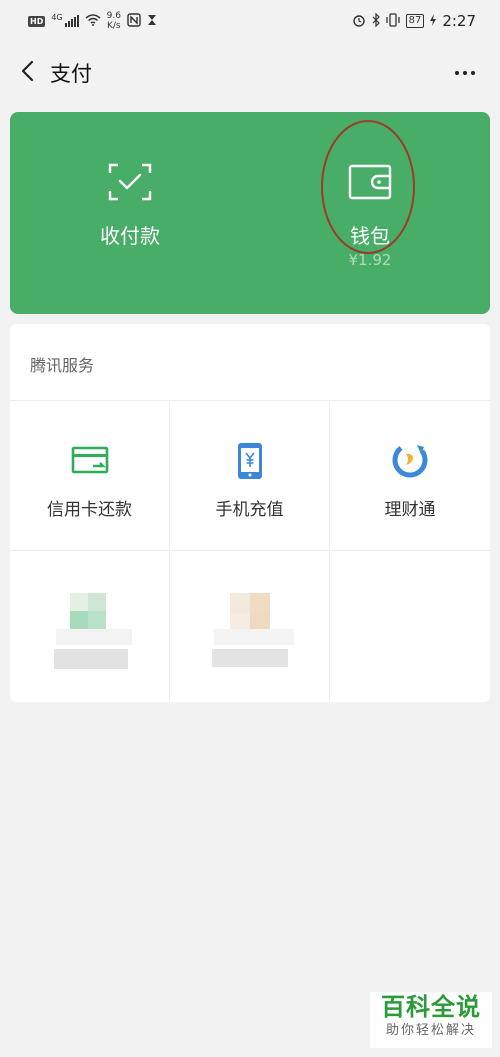 The height and width of the screenshot is (1057, 500). What do you see at coordinates (71, 74) in the screenshot?
I see `page-title: 支付` at bounding box center [71, 74].